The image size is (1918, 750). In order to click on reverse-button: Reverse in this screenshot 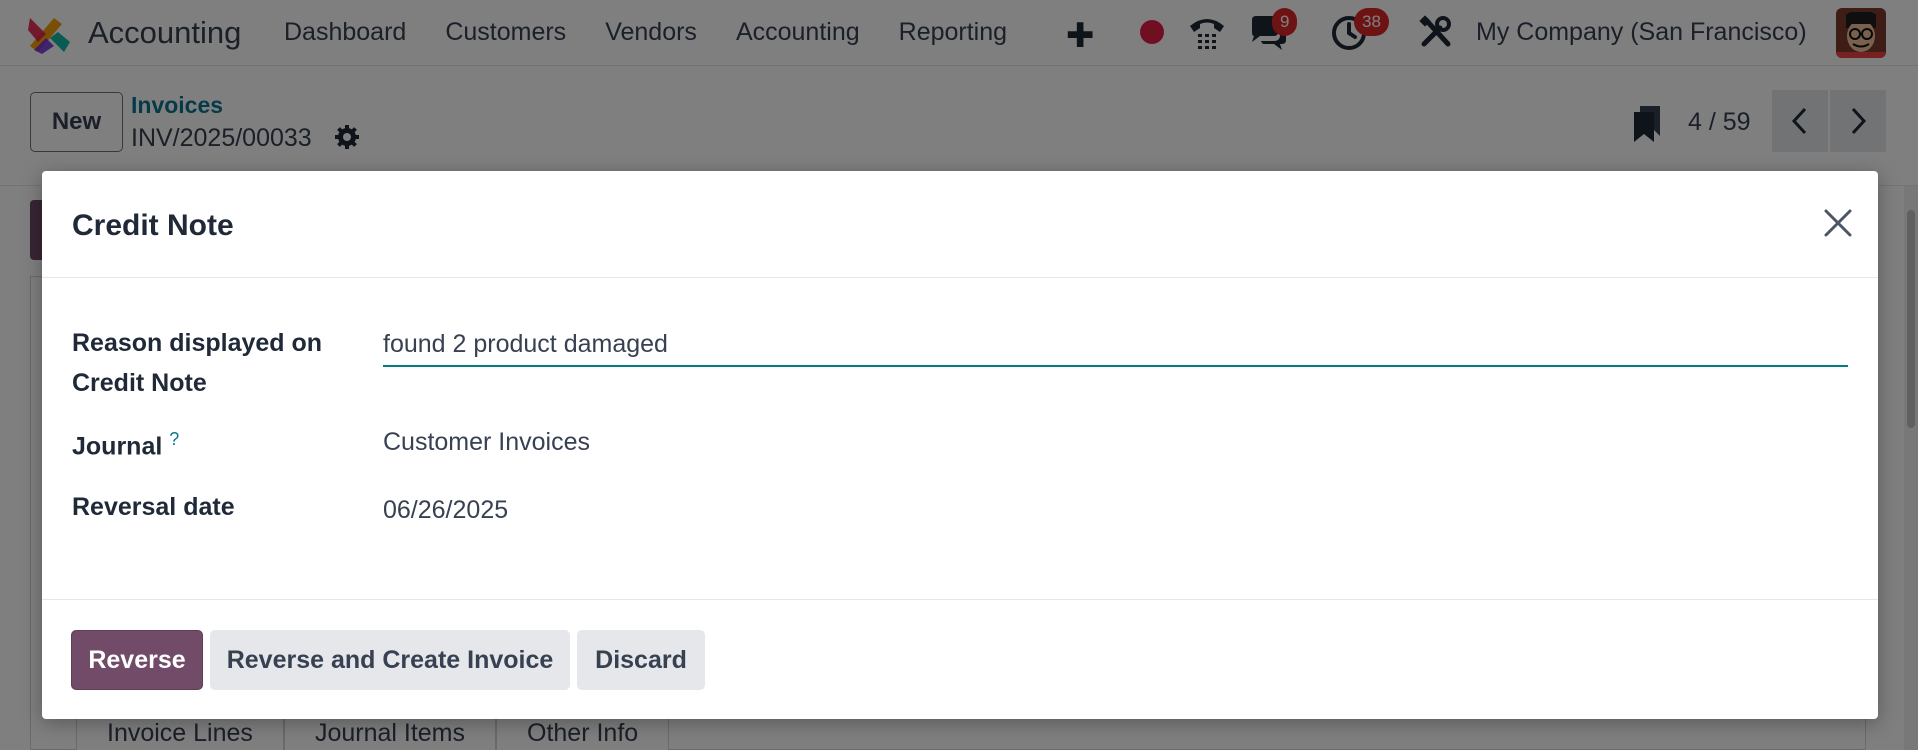, I will do `click(137, 660)`.